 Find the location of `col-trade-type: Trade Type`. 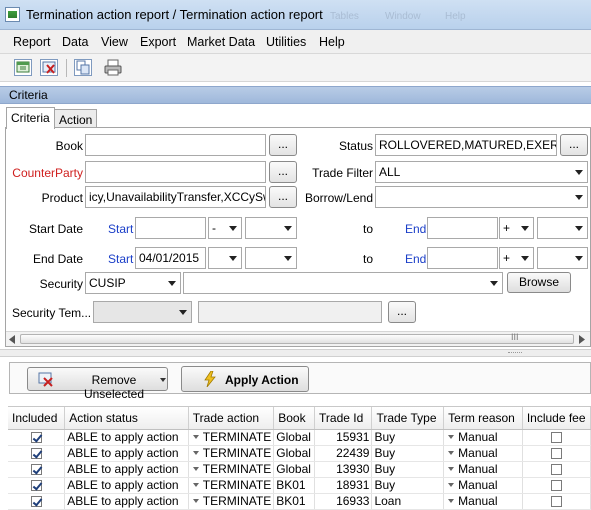

col-trade-type: Trade Type is located at coordinates (408, 418).